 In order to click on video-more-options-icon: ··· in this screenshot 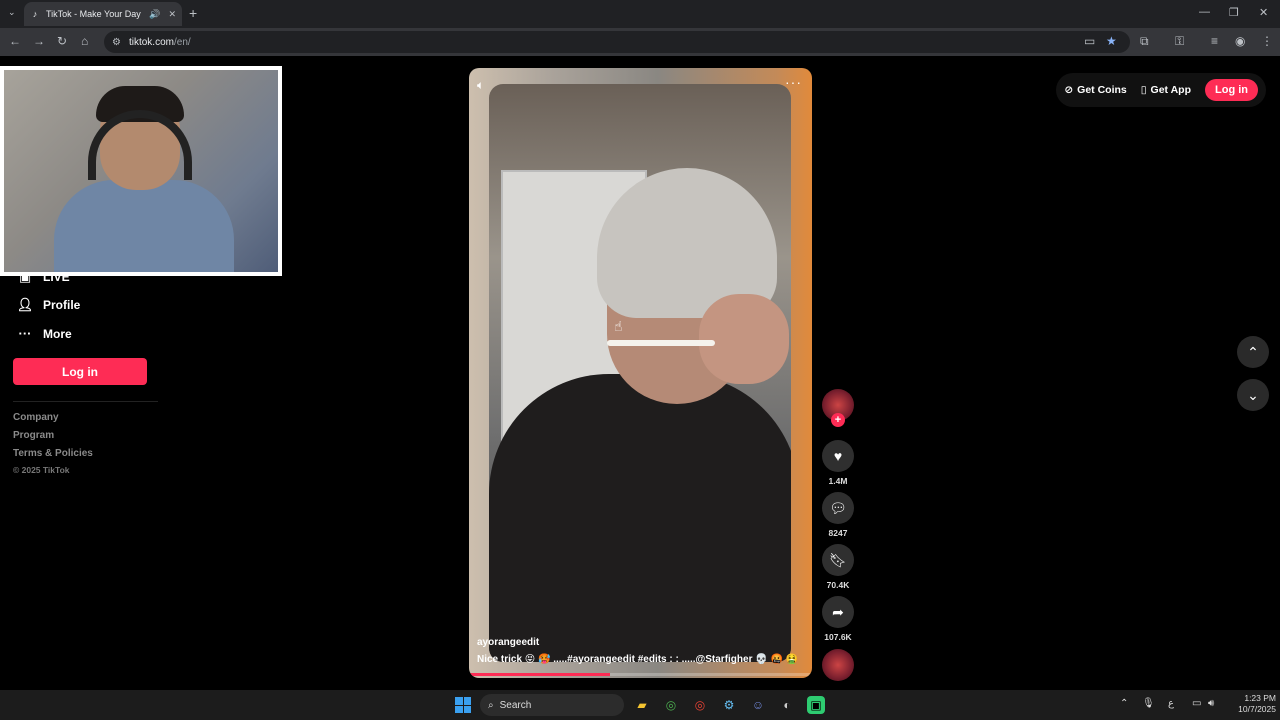, I will do `click(793, 82)`.